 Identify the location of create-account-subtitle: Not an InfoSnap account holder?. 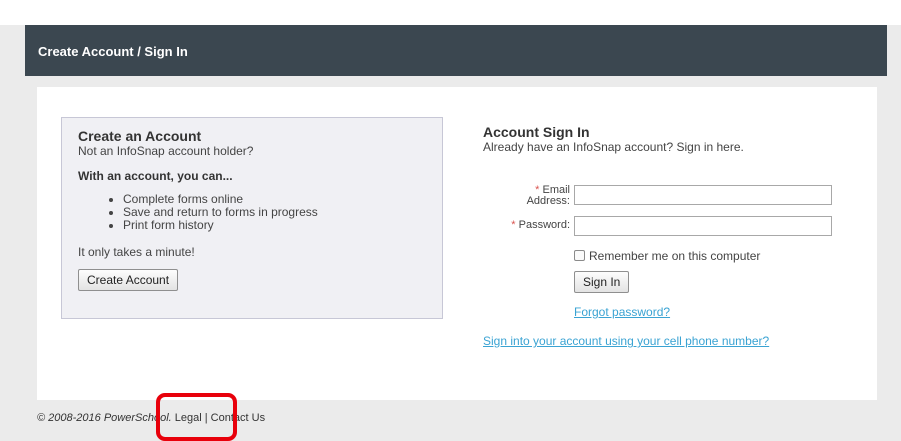
(166, 151).